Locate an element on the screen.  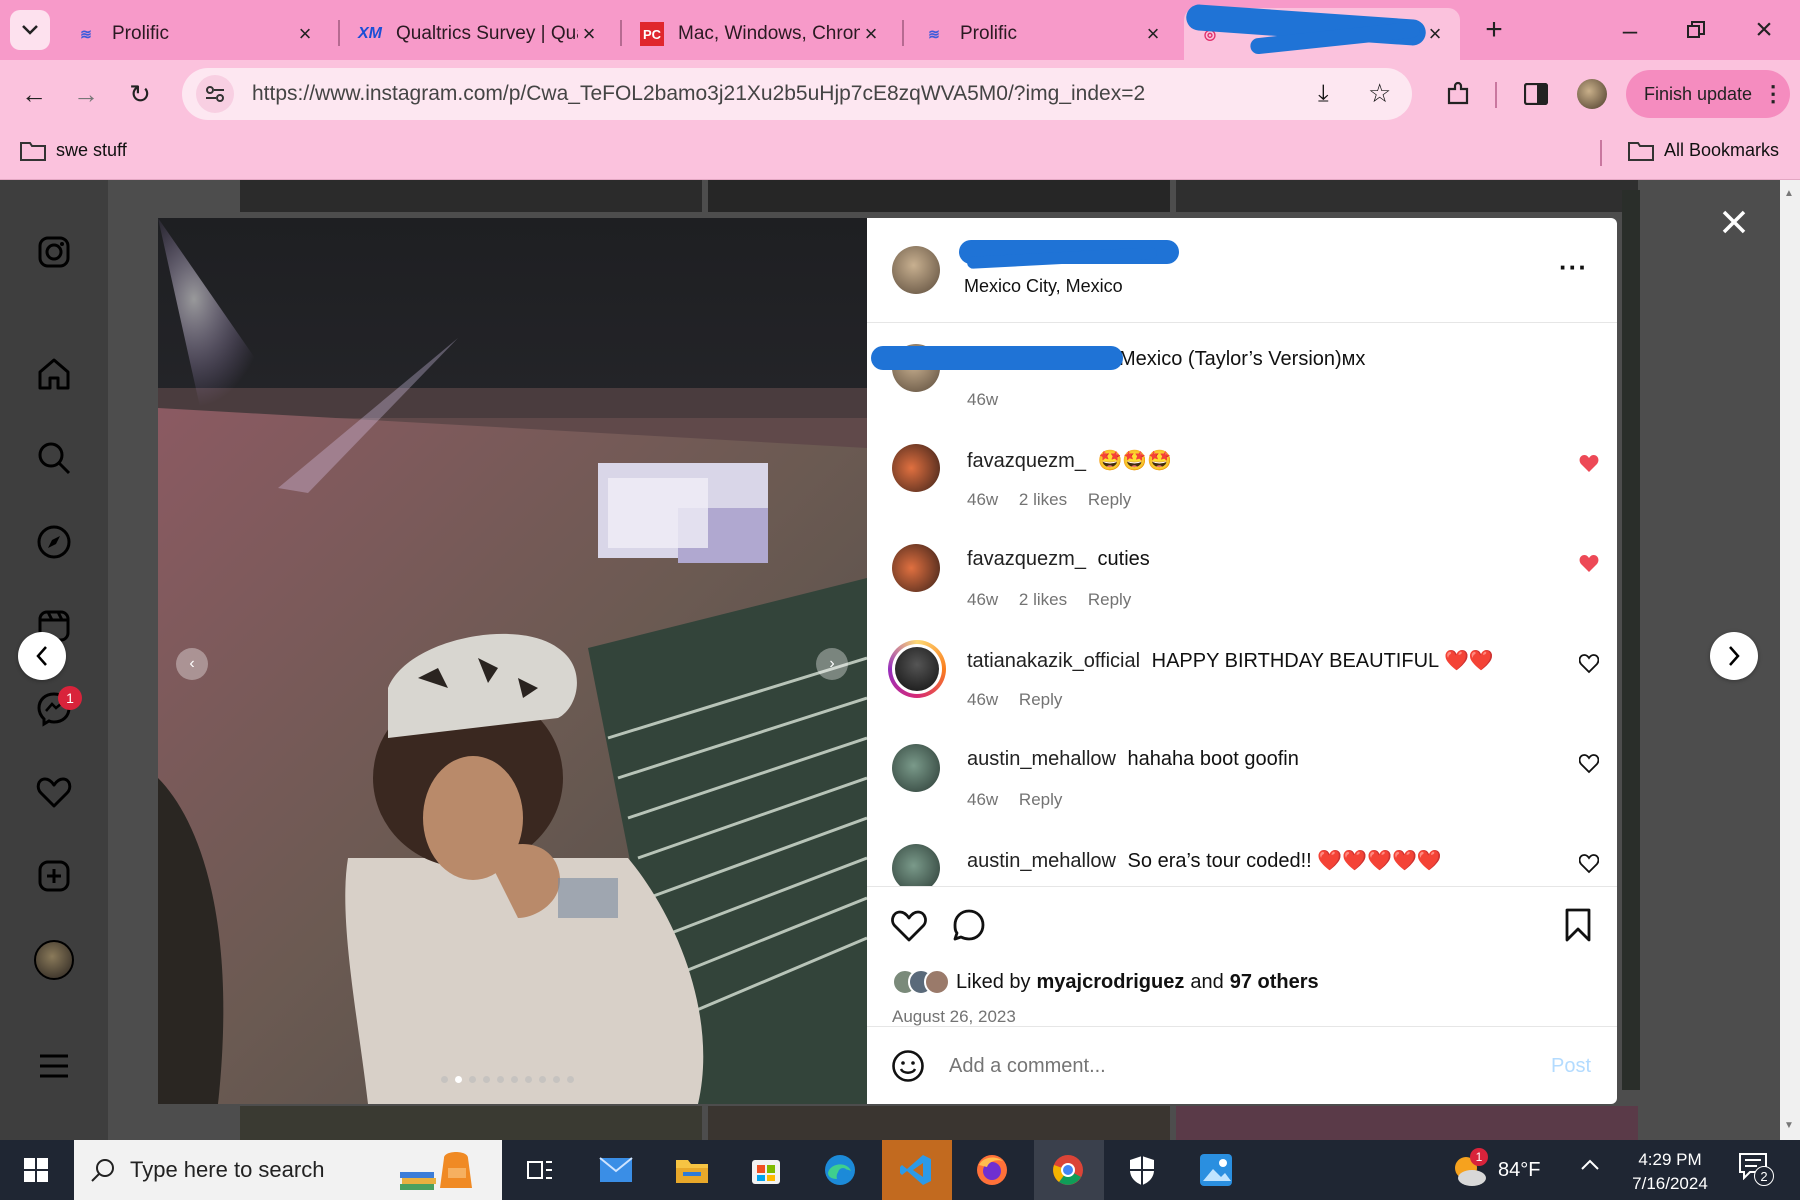
post-comment-button: Post is located at coordinates (1571, 1066).